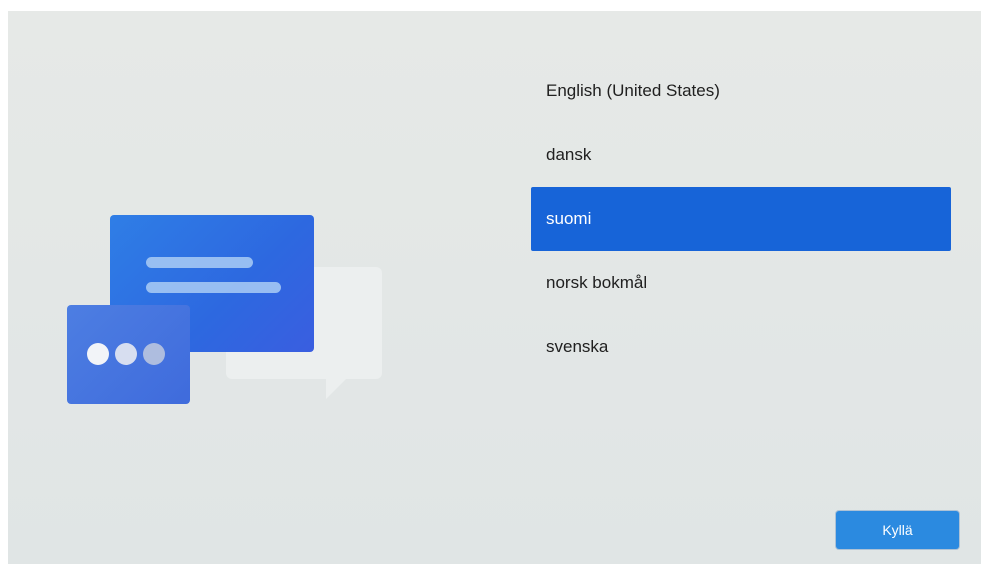 The image size is (983, 567). I want to click on language-option-norsk: norsk bokmål, so click(741, 283).